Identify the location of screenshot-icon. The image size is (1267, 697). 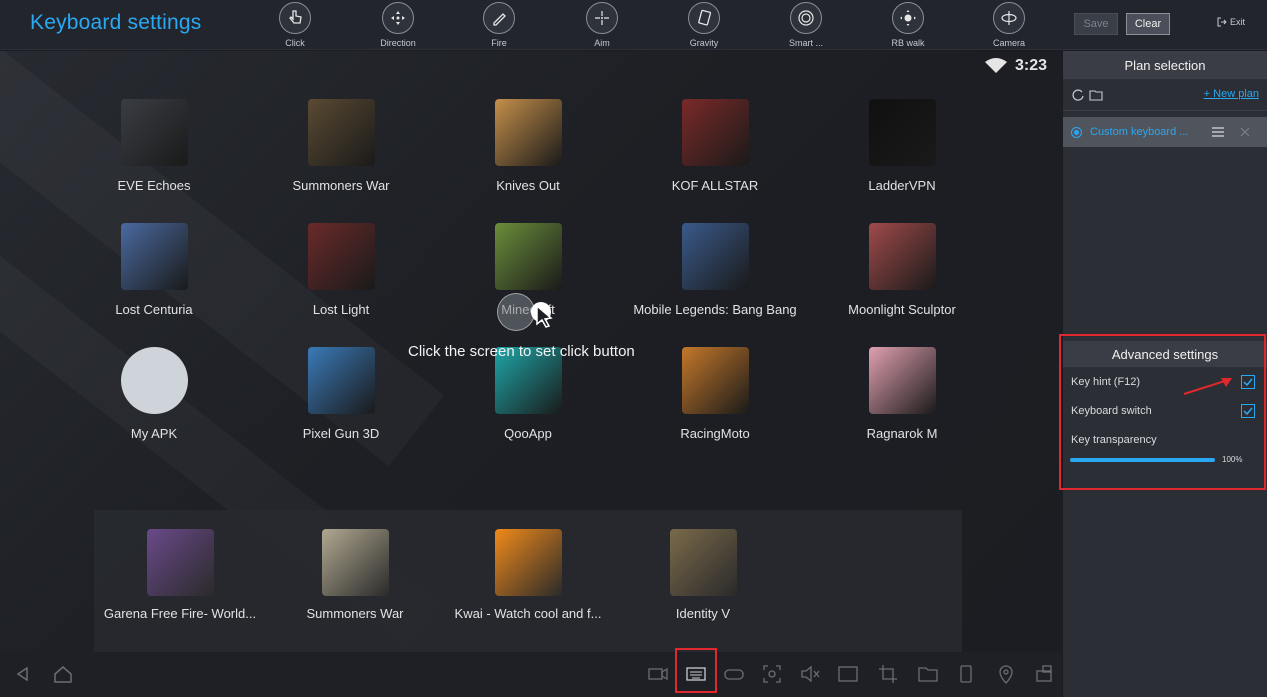
(772, 674).